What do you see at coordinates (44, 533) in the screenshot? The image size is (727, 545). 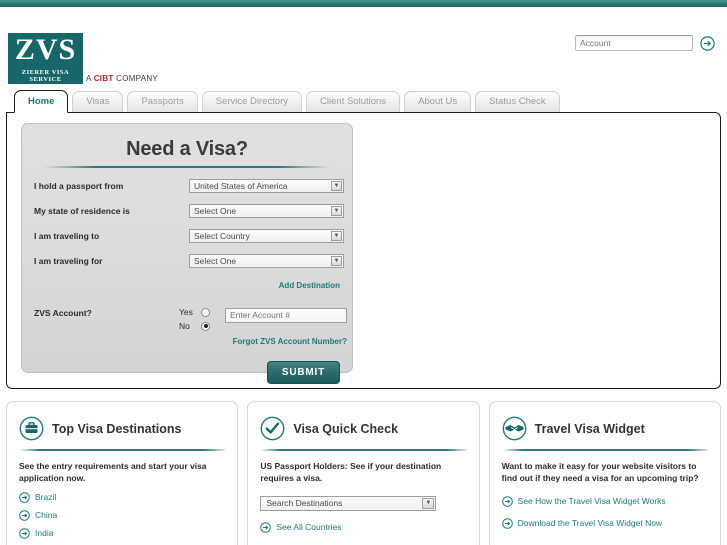 I see `destination-label: India` at bounding box center [44, 533].